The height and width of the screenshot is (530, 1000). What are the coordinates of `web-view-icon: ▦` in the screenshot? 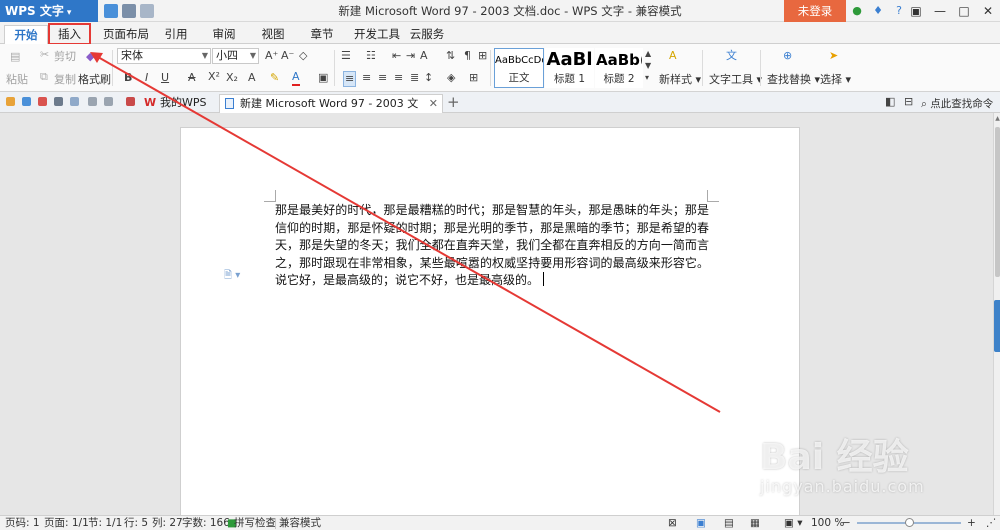 It's located at (755, 523).